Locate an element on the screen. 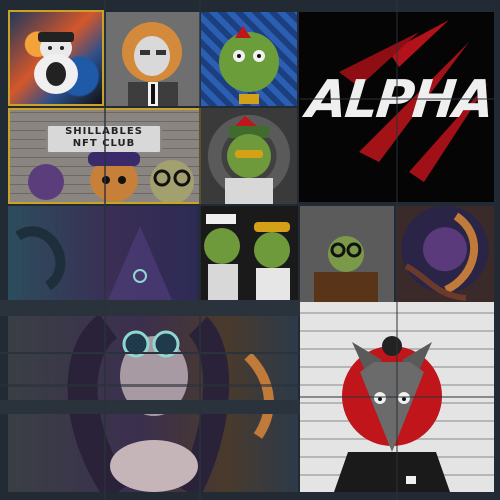 The width and height of the screenshot is (500, 500). lion-avatar-icon is located at coordinates (152, 64).